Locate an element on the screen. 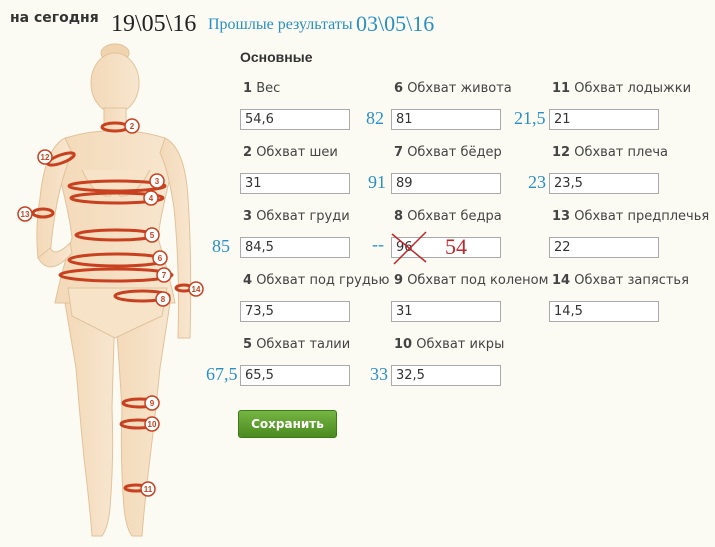 The image size is (715, 547). figure-marker-3: 3 is located at coordinates (157, 181).